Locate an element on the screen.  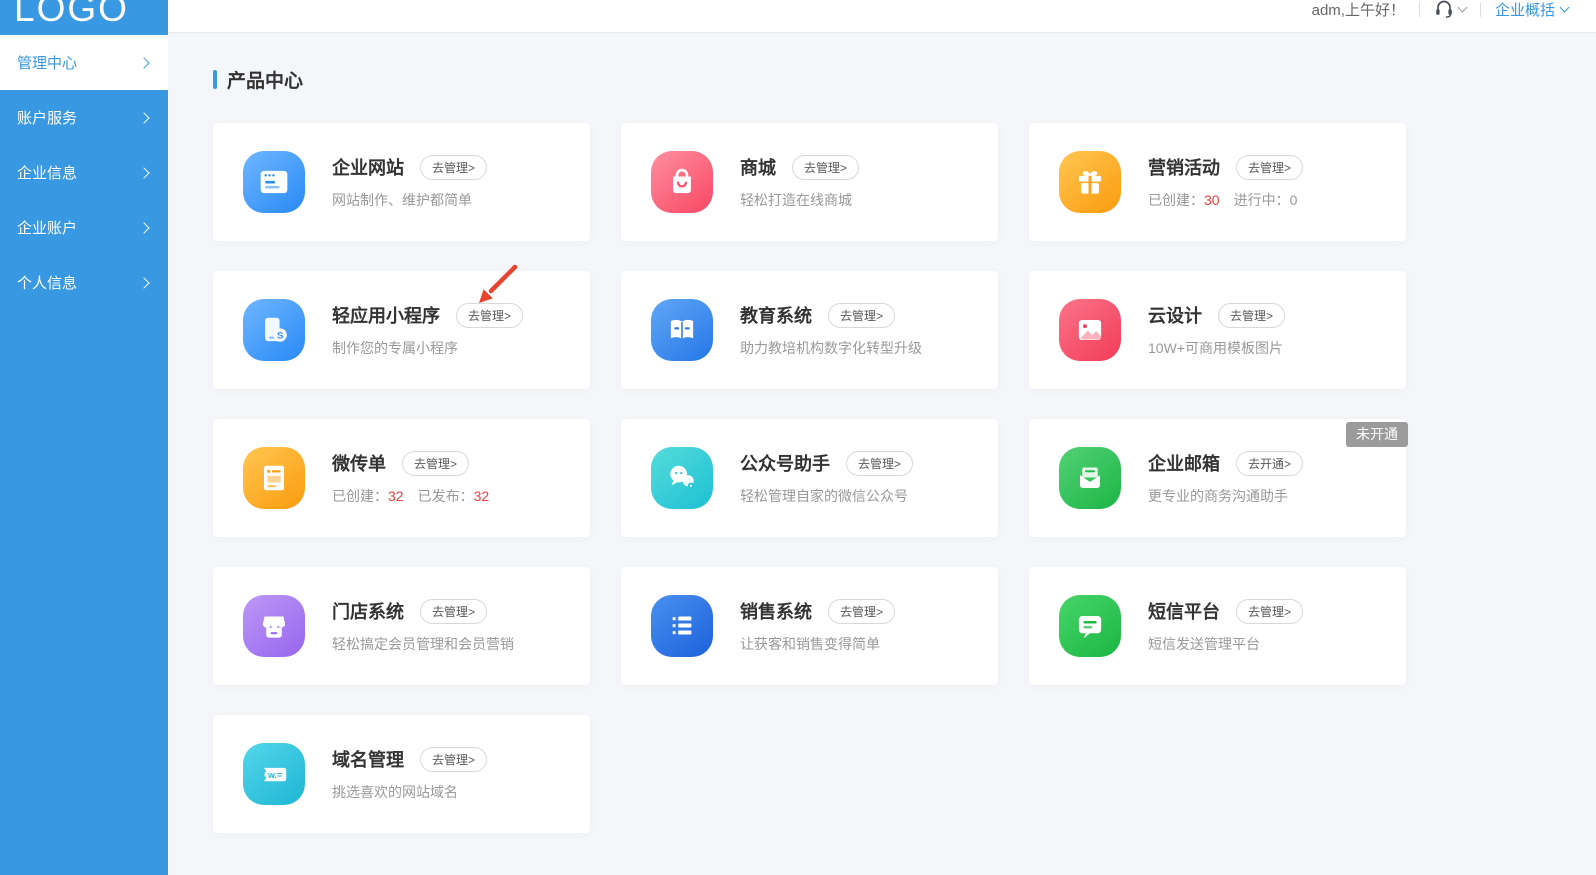
product-card-enterprise-mailbox: 未开通 企业邮箱 去开通> 更专业的商务沟通助手 is located at coordinates (1218, 478).